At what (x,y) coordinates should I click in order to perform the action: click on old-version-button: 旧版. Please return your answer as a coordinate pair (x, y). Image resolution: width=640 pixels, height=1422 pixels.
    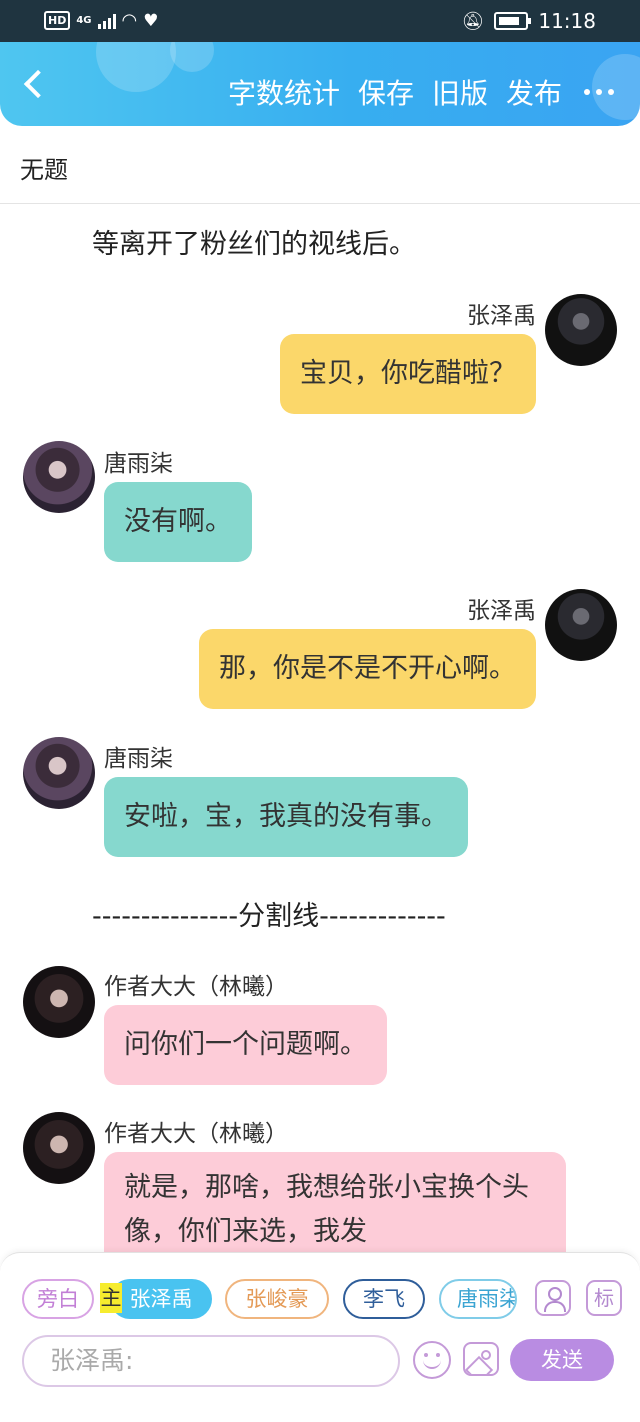
    Looking at the image, I should click on (460, 92).